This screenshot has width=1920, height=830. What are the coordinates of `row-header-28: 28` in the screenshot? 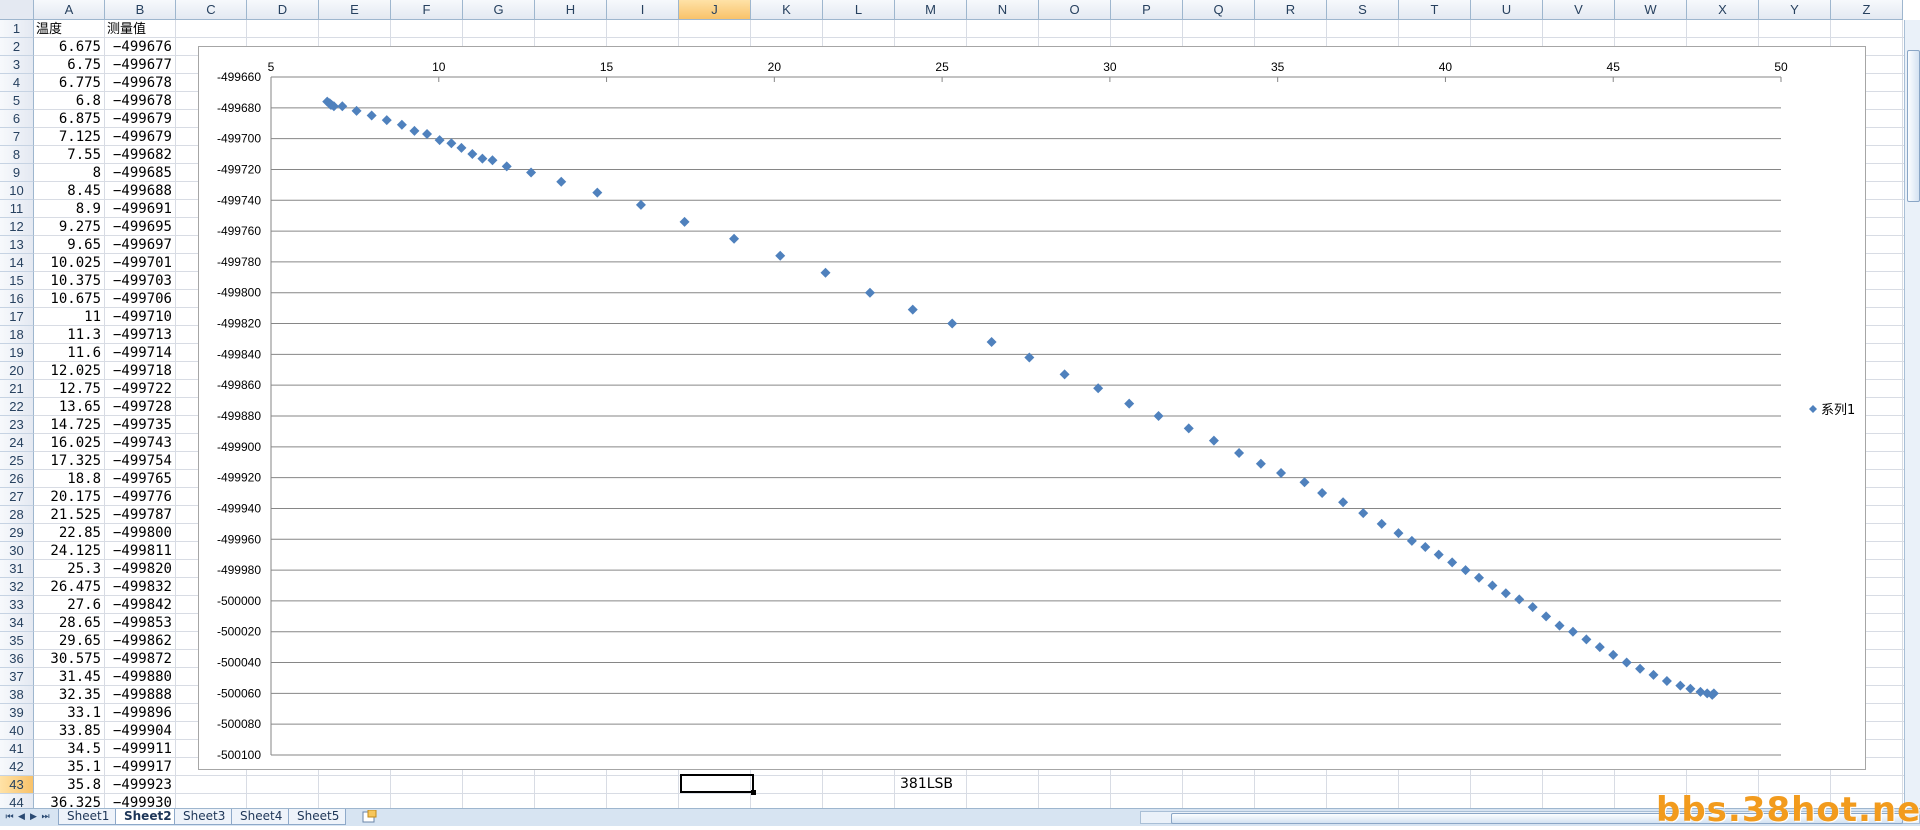 It's located at (17, 515).